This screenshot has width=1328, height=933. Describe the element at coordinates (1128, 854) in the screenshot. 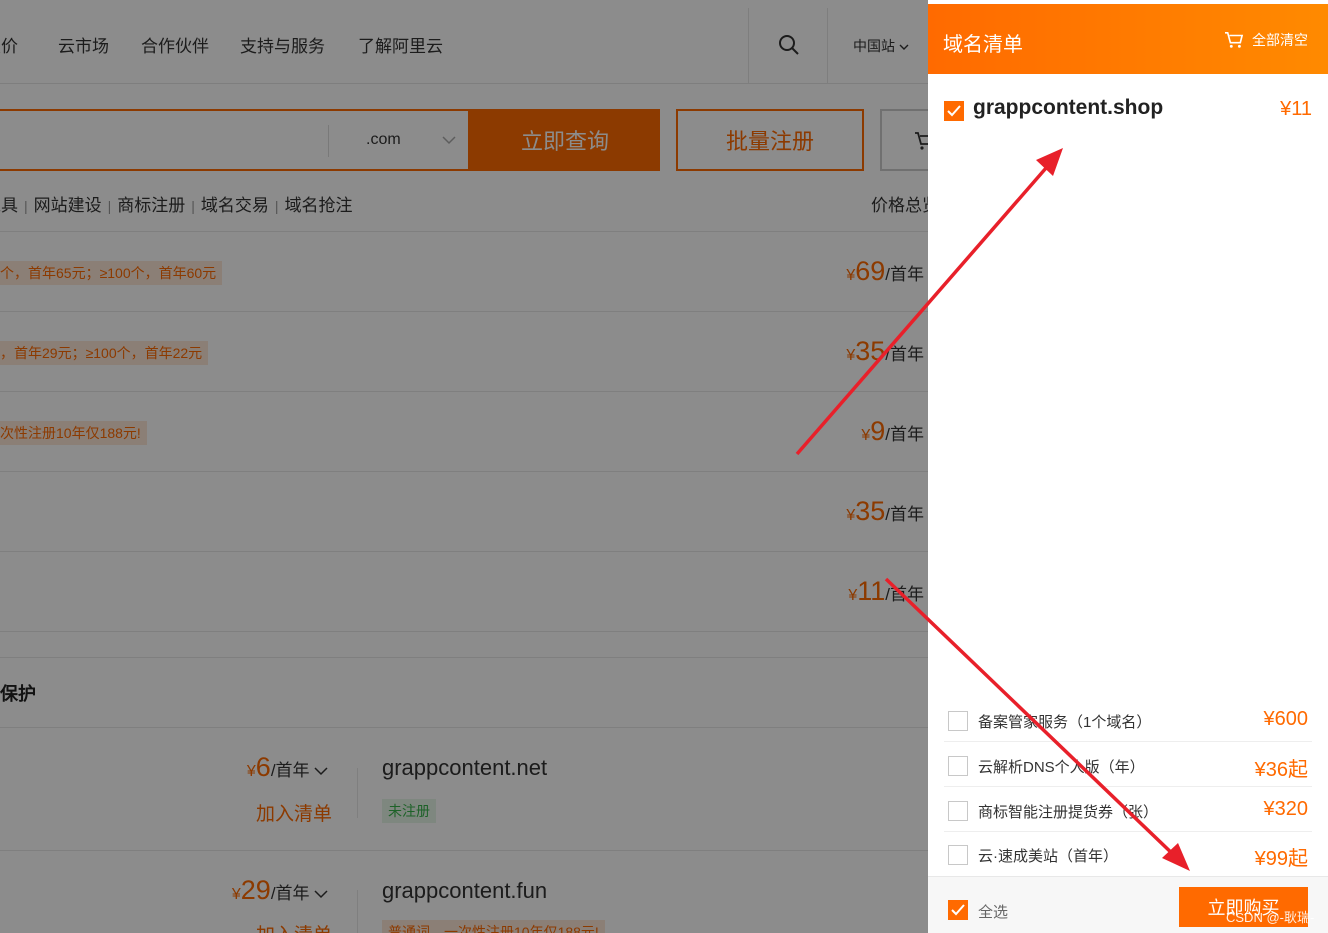

I see `list-item: 云·速成美站（首年） ¥99起` at that location.